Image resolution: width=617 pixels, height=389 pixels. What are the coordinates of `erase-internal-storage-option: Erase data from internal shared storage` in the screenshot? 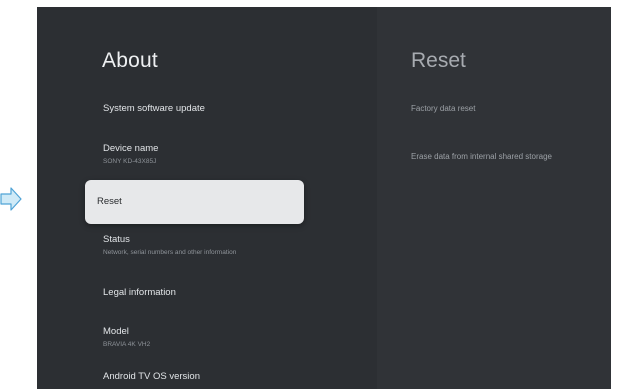 It's located at (481, 156).